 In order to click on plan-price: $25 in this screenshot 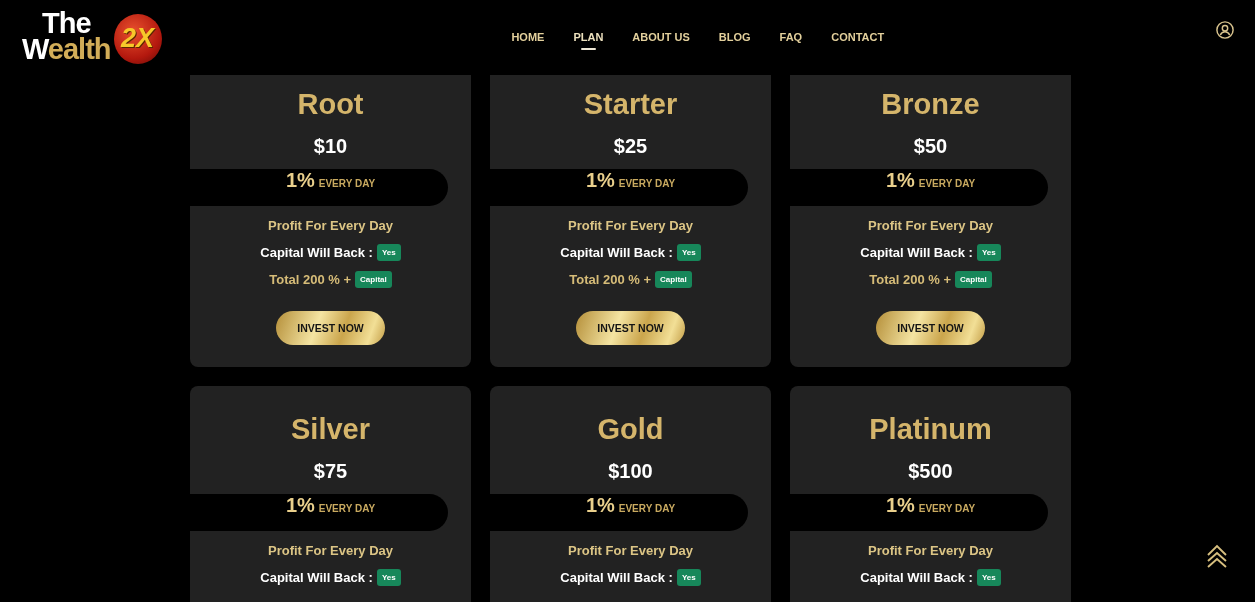, I will do `click(630, 146)`.